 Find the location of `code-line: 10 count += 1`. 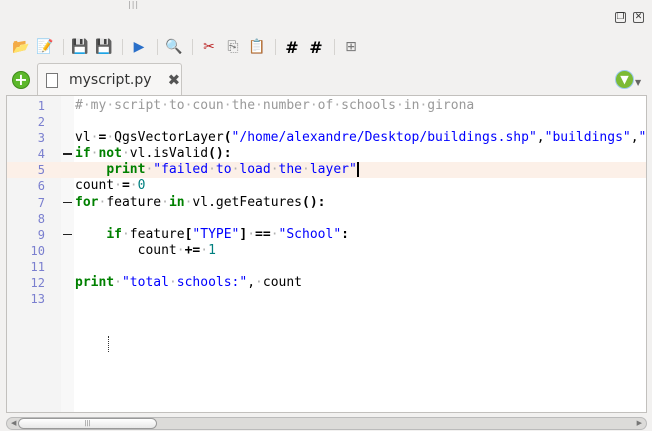

code-line: 10 count += 1 is located at coordinates (326, 251).